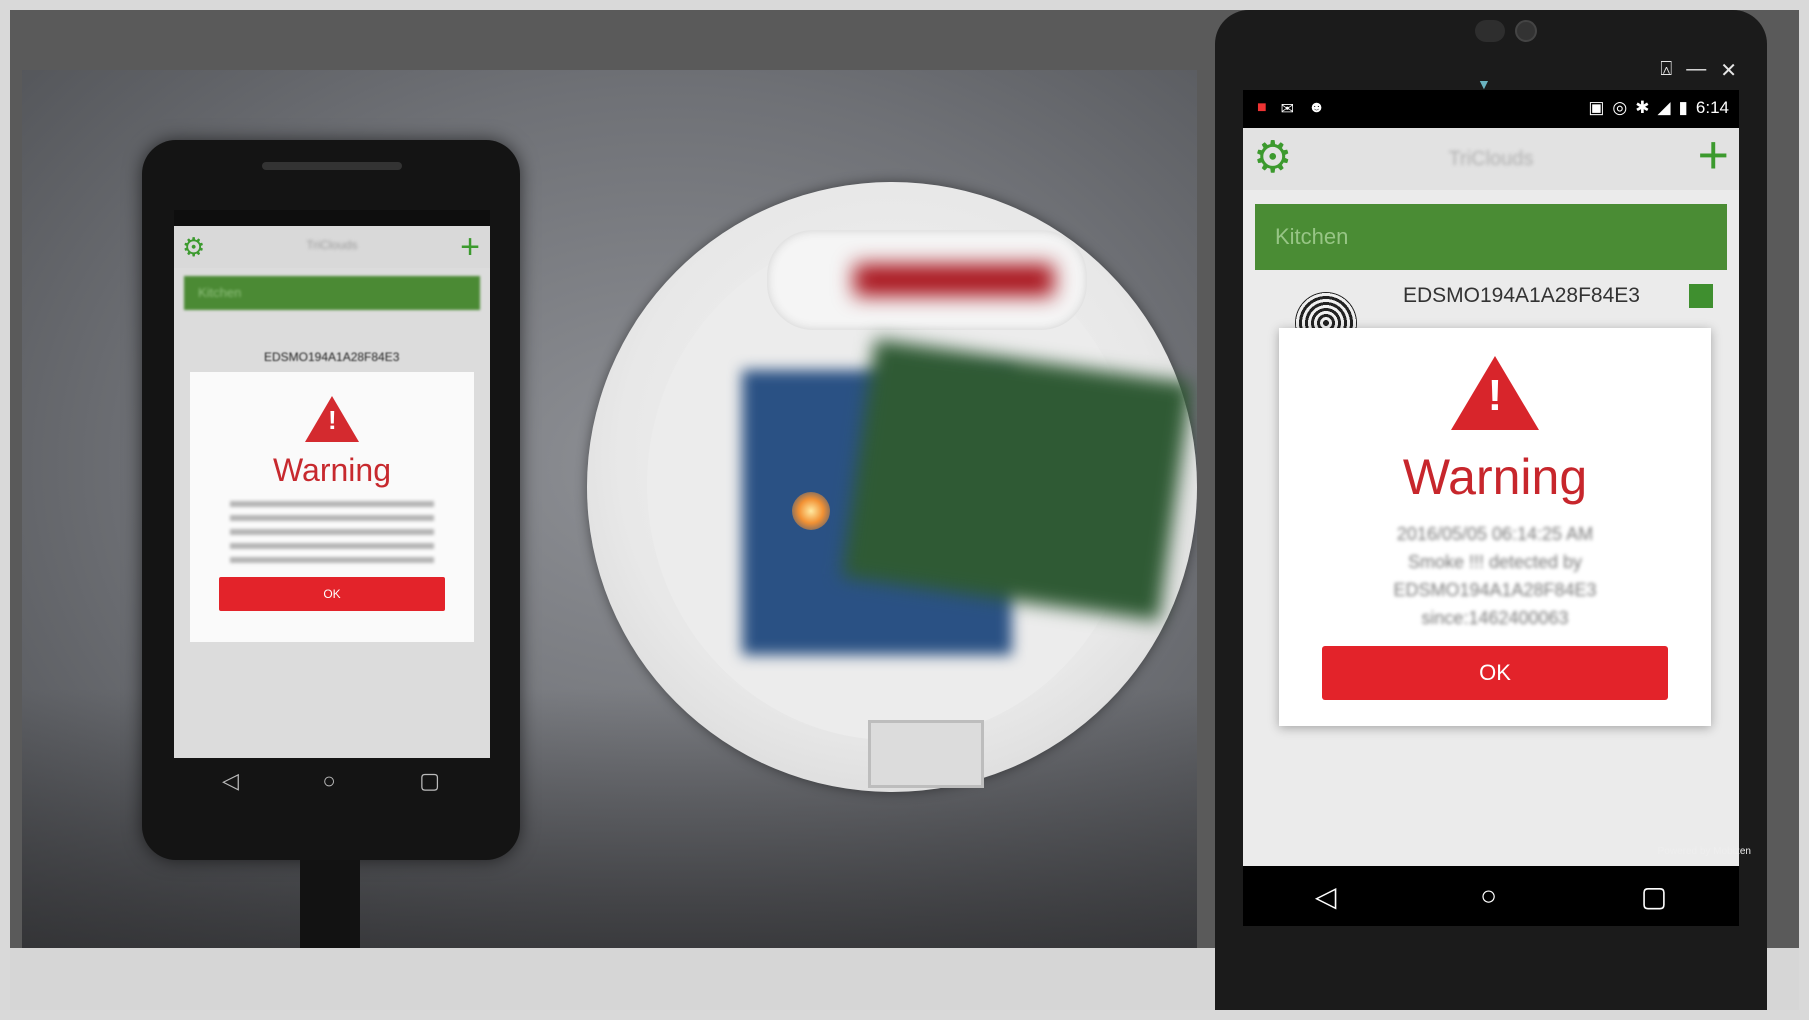 Image resolution: width=1809 pixels, height=1020 pixels. Describe the element at coordinates (1491, 109) in the screenshot. I see `status-bar: ■ ✉ ☻ ▣ ◎ ✱ ◢ ▮ 6:14` at that location.